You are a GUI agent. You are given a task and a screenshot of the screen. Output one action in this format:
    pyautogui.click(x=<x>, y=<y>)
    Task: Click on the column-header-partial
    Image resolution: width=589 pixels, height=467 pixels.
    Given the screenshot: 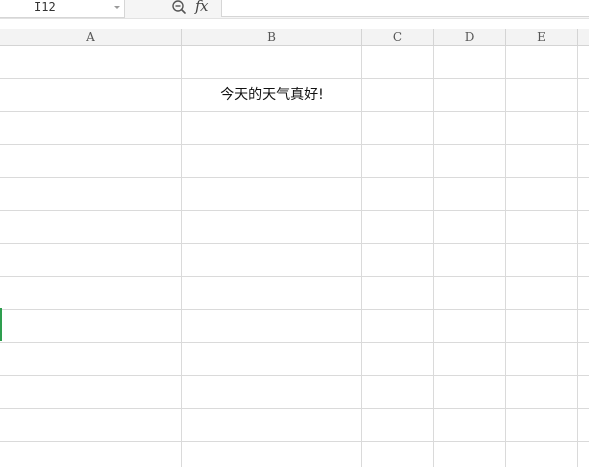 What is the action you would take?
    pyautogui.click(x=583, y=37)
    